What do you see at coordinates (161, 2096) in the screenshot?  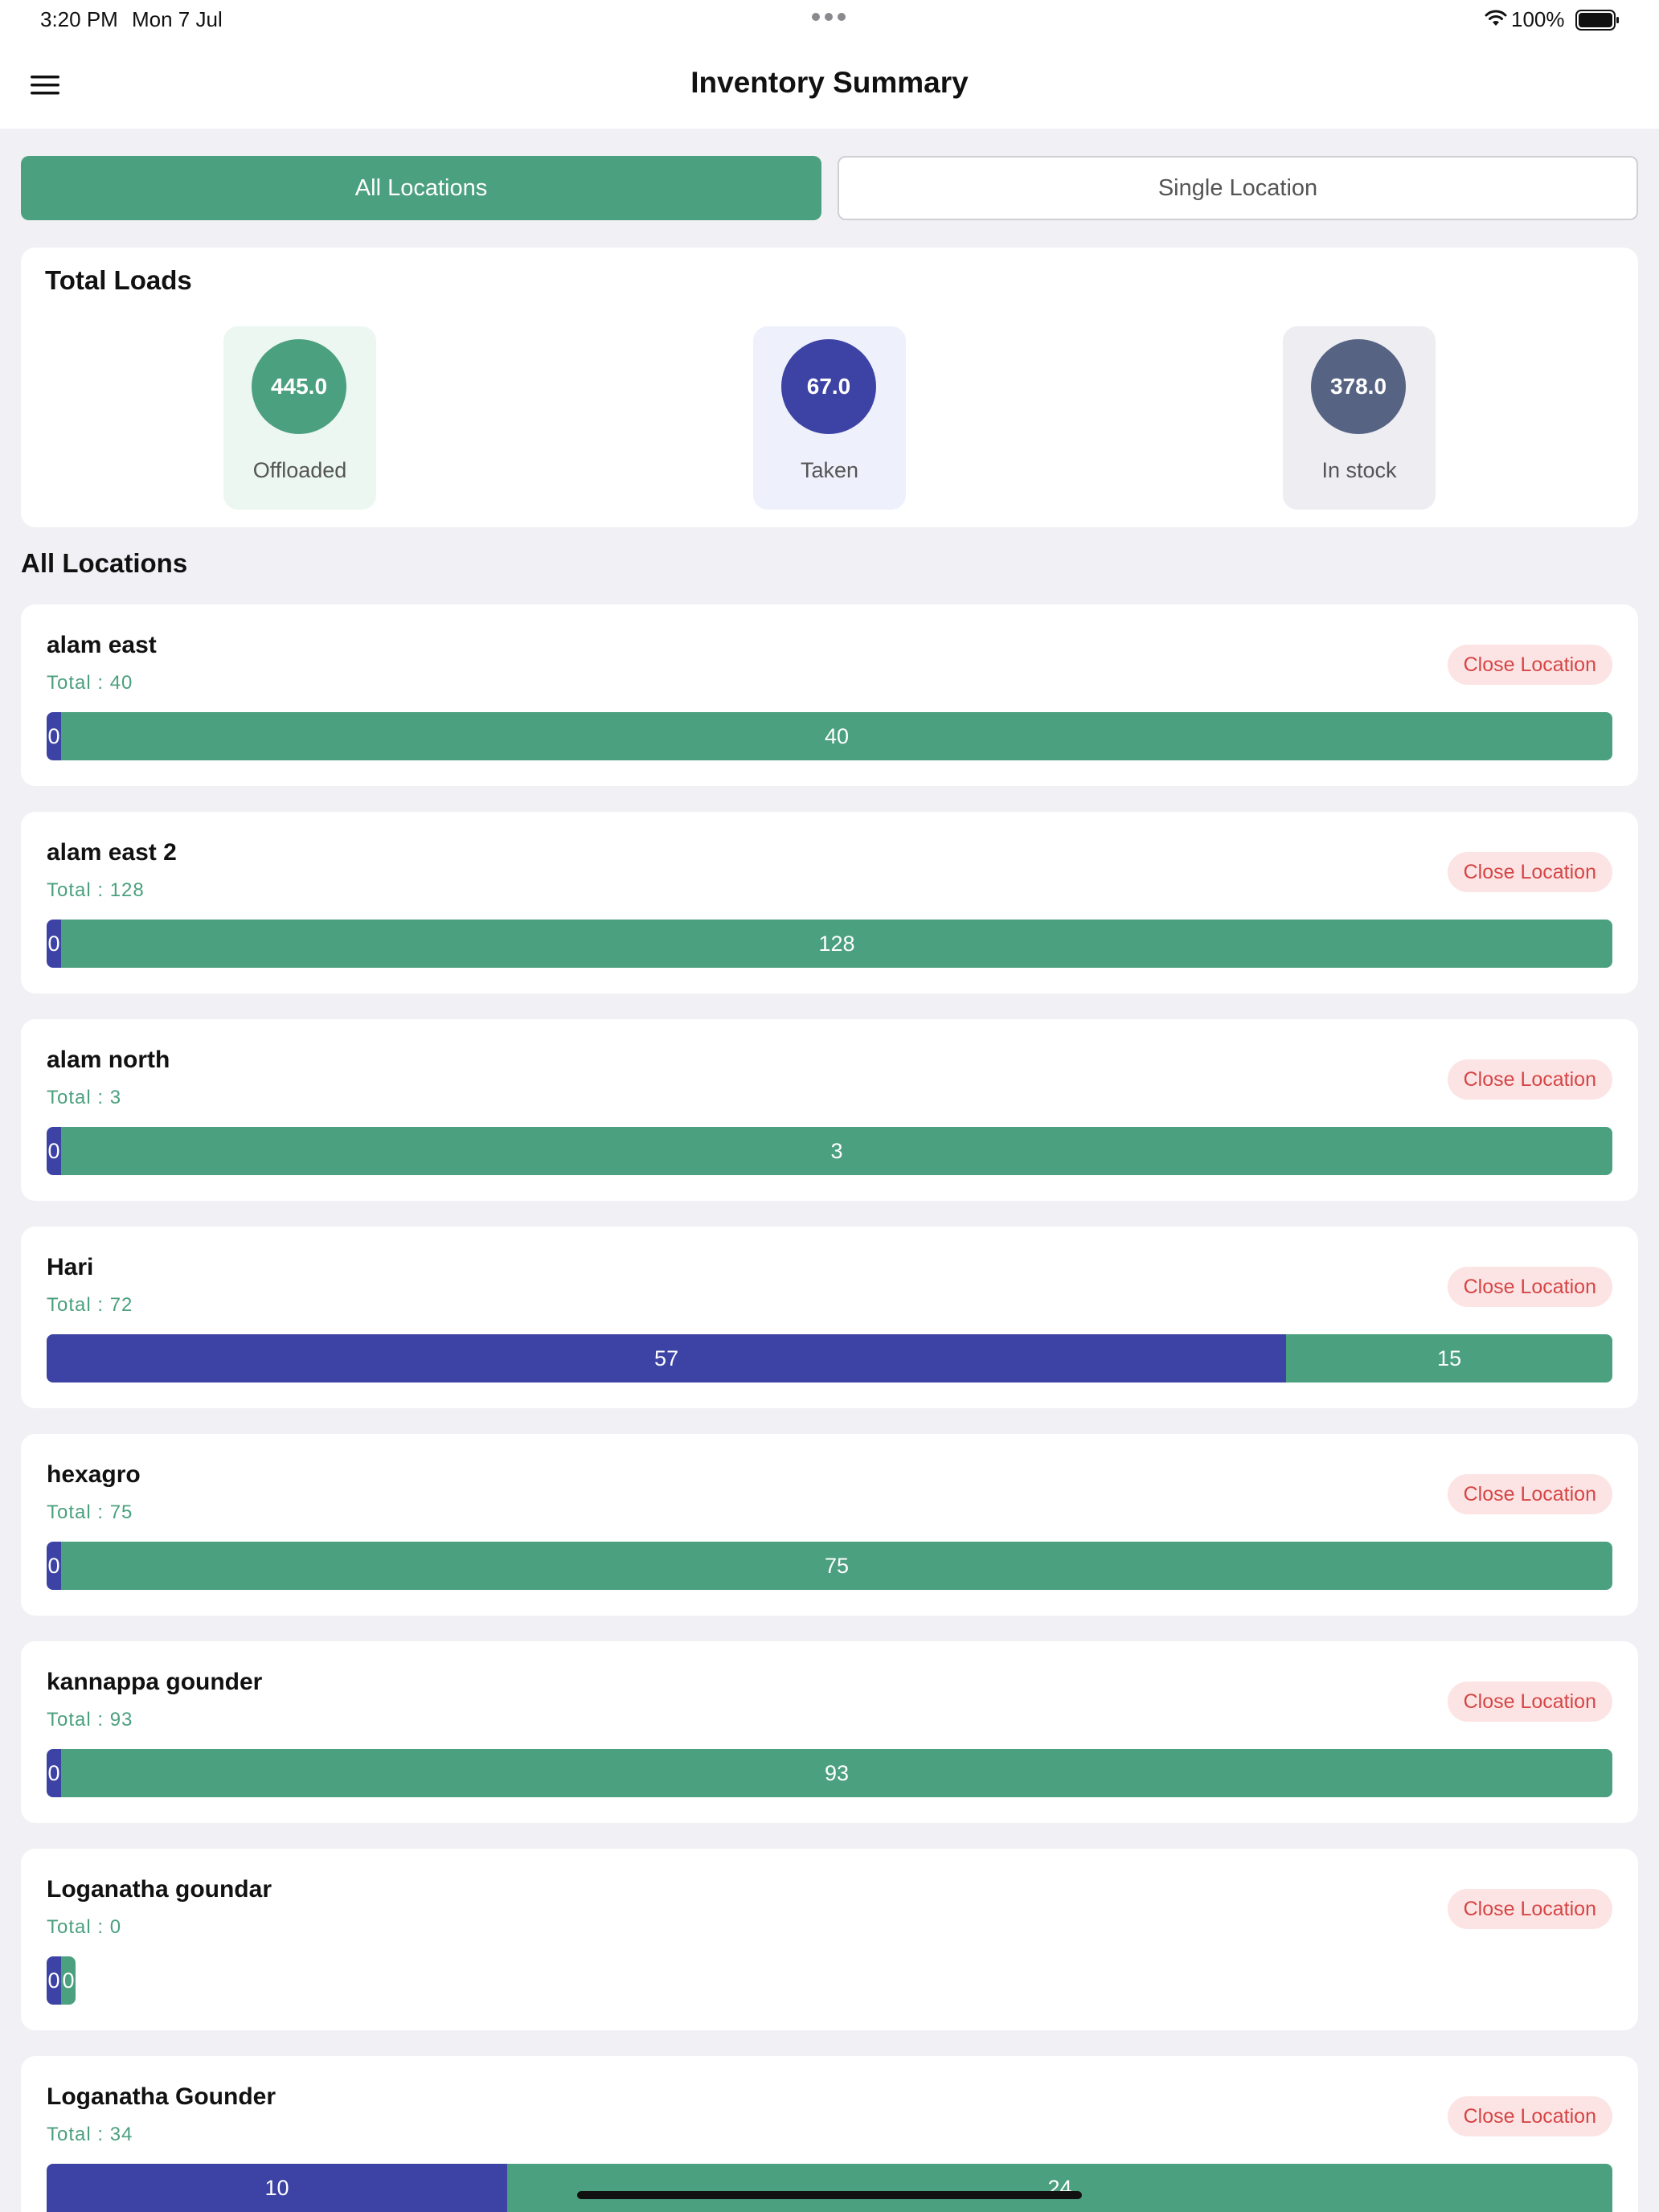 I see `location-name: Loganatha Gounder` at bounding box center [161, 2096].